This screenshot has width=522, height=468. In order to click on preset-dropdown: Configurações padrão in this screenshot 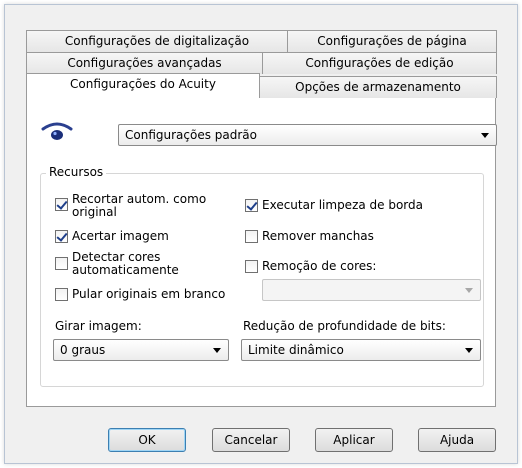, I will do `click(307, 135)`.